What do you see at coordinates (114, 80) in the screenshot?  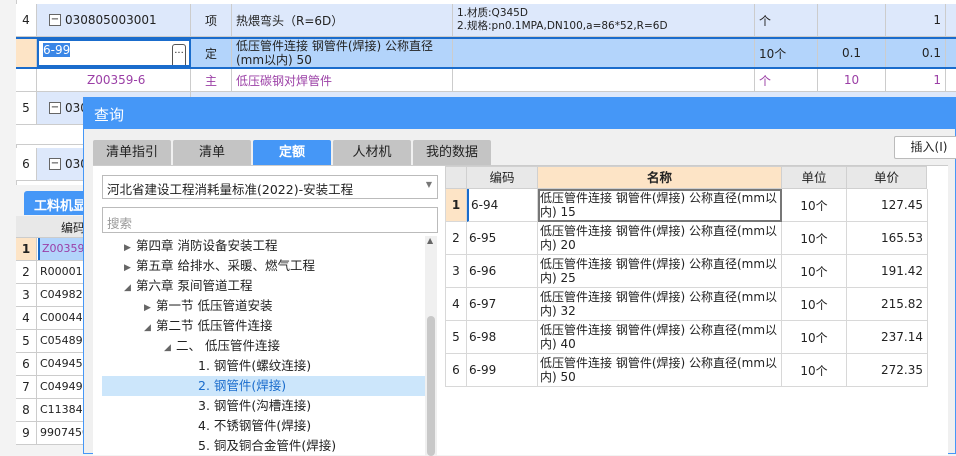 I see `code-cell: Z00359-6` at bounding box center [114, 80].